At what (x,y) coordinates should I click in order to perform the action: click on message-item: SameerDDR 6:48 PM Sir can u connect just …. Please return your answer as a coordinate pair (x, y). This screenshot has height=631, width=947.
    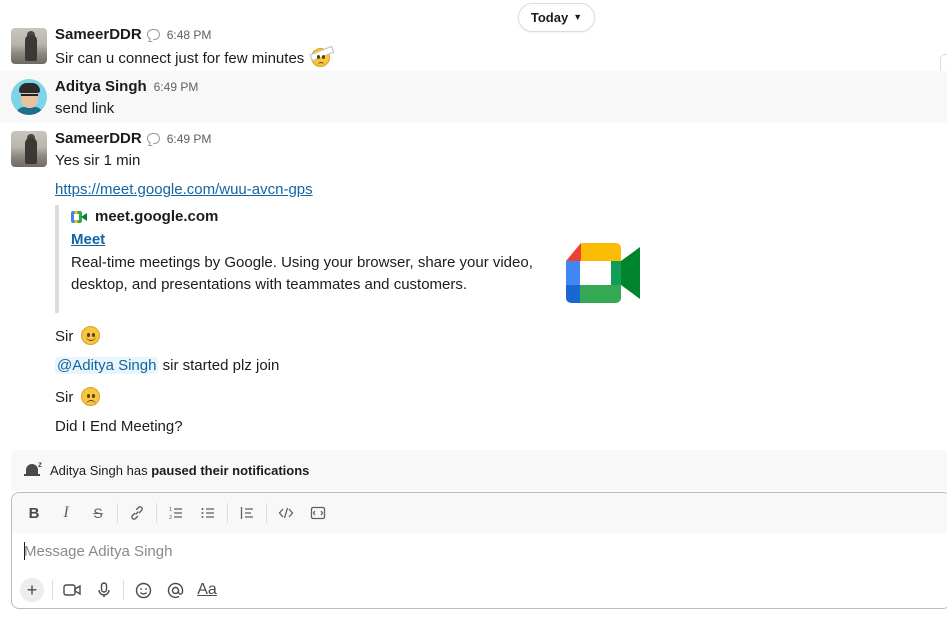
    Looking at the image, I should click on (473, 45).